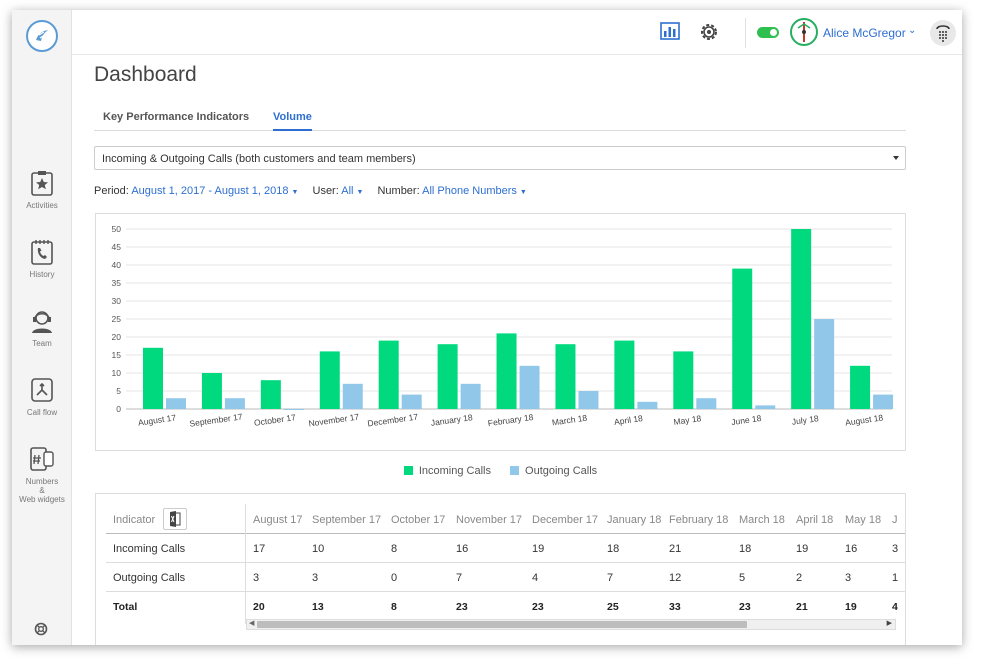  I want to click on column-header: December 17, so click(565, 520).